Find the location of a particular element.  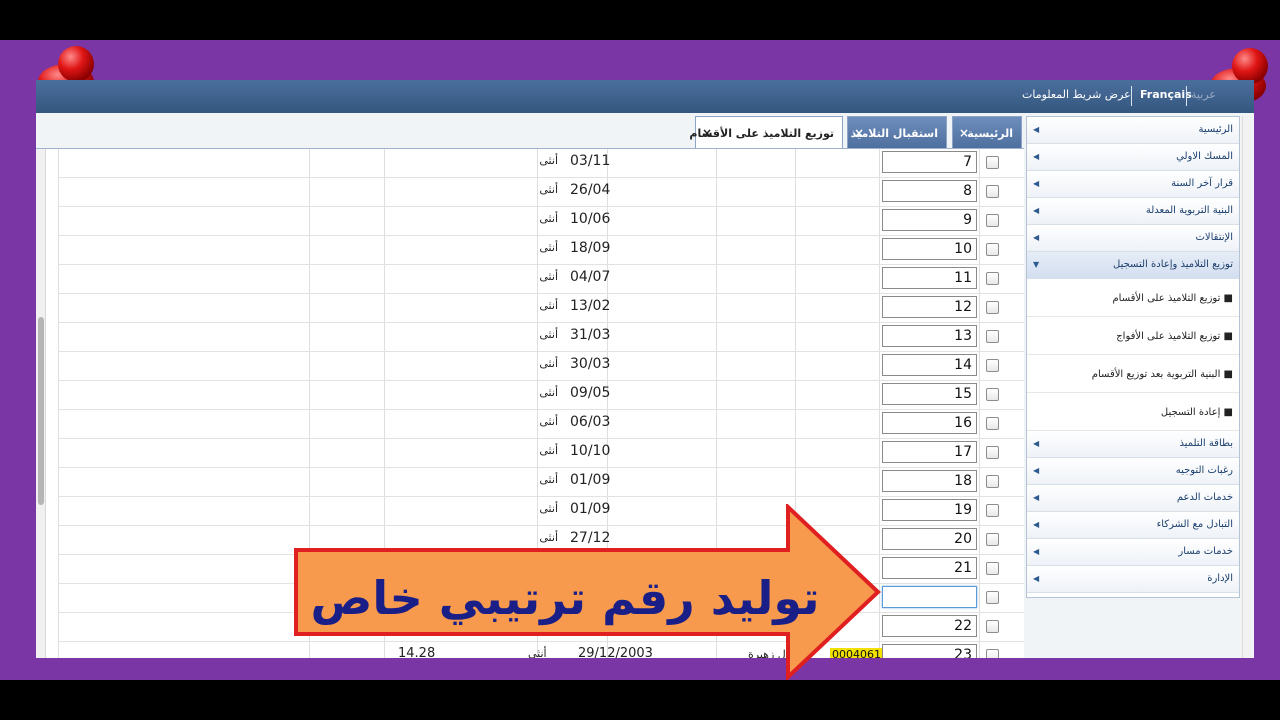

birth-date-cell: 04/07 is located at coordinates (590, 277).